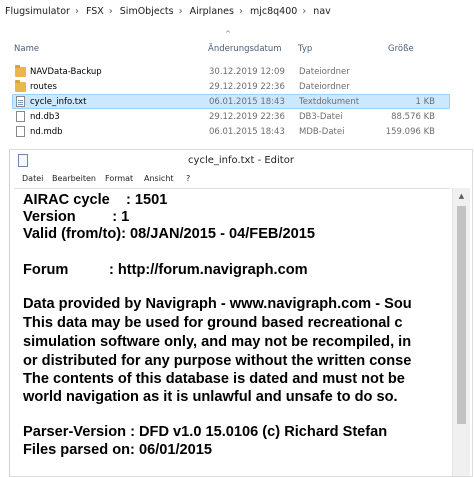 This screenshot has width=474, height=477. I want to click on file-name: nd.db3, so click(45, 117).